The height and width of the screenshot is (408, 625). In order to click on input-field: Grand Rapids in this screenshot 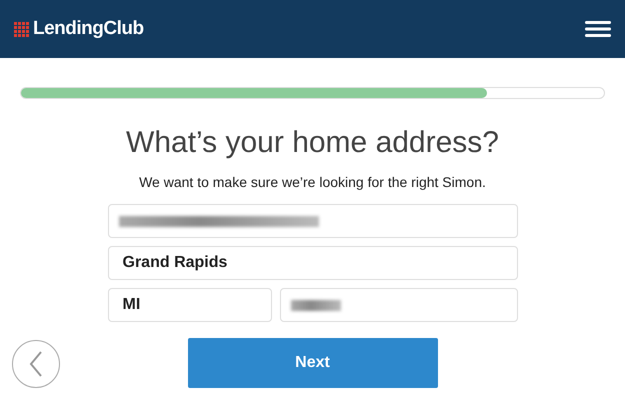, I will do `click(313, 263)`.